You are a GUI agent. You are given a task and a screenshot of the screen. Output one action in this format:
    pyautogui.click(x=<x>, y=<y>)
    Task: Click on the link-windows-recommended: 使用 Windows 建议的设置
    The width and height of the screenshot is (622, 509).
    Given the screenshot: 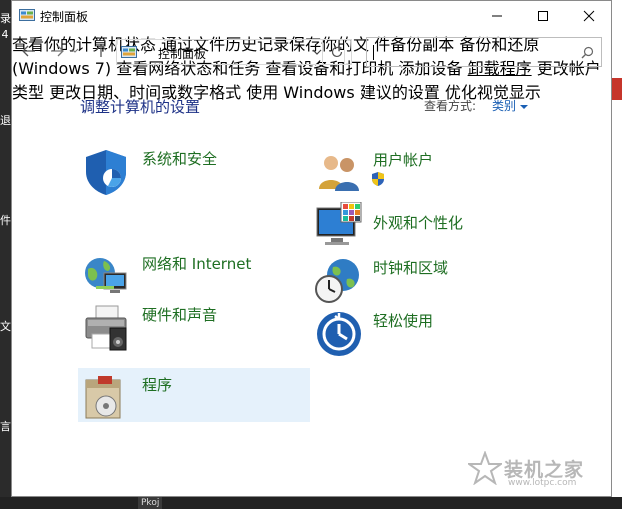 What is the action you would take?
    pyautogui.click(x=343, y=92)
    